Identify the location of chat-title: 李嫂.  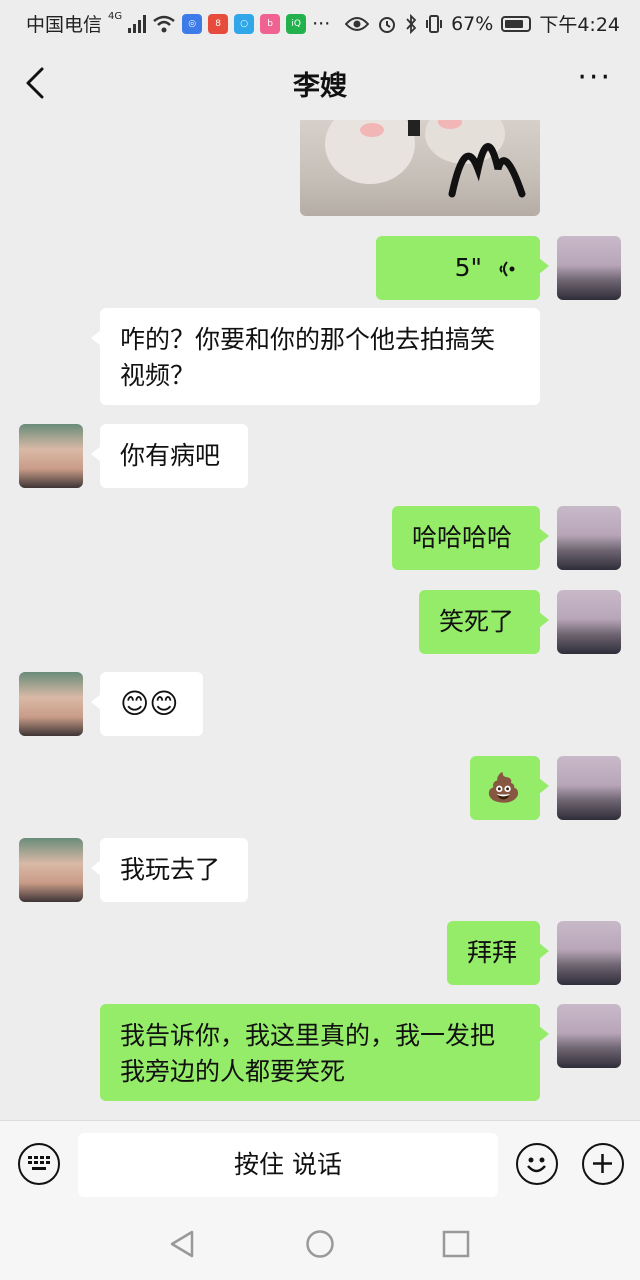
(320, 86).